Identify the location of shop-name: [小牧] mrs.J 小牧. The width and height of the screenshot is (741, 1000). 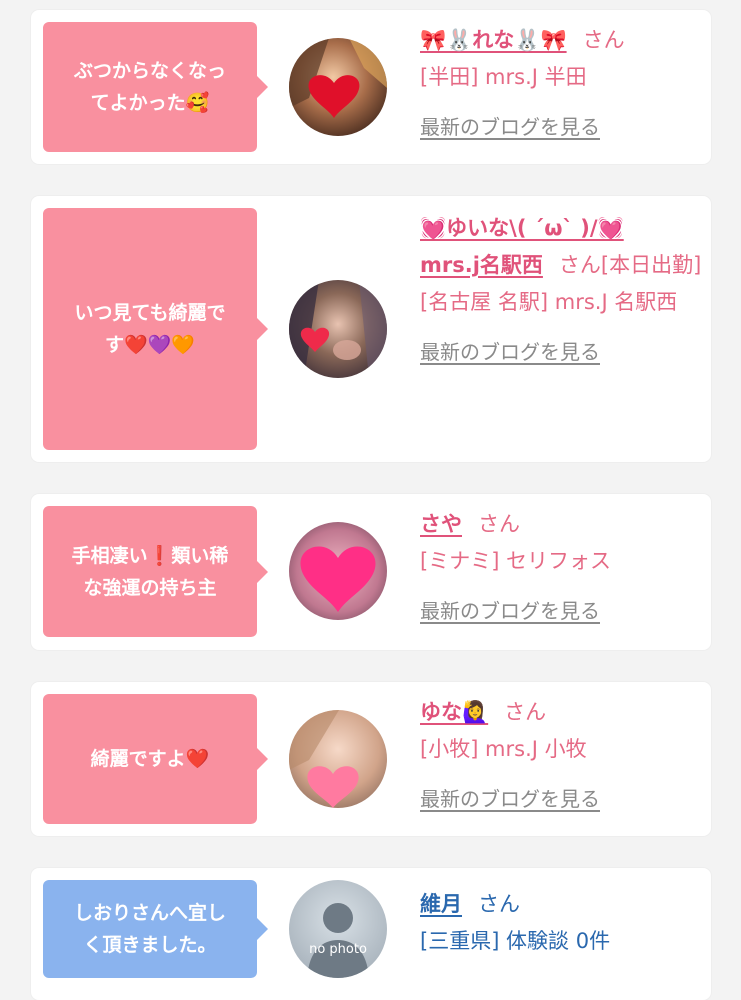
(503, 749).